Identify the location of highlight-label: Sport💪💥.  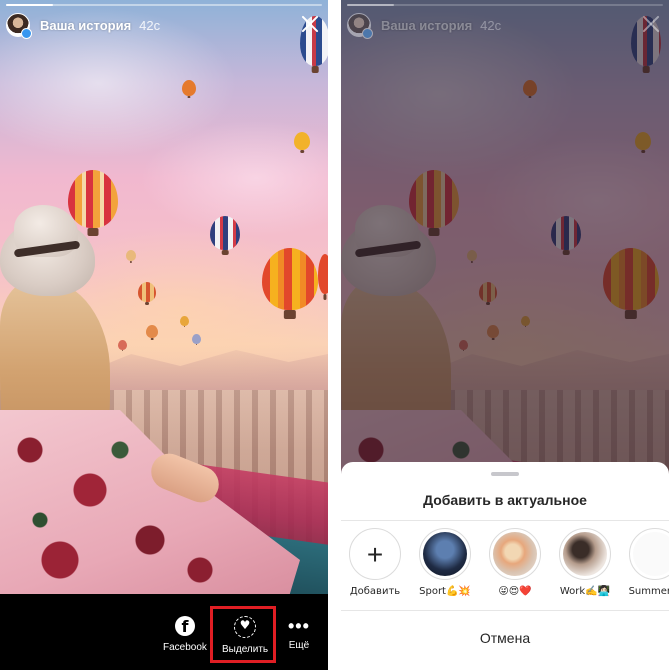
(445, 591).